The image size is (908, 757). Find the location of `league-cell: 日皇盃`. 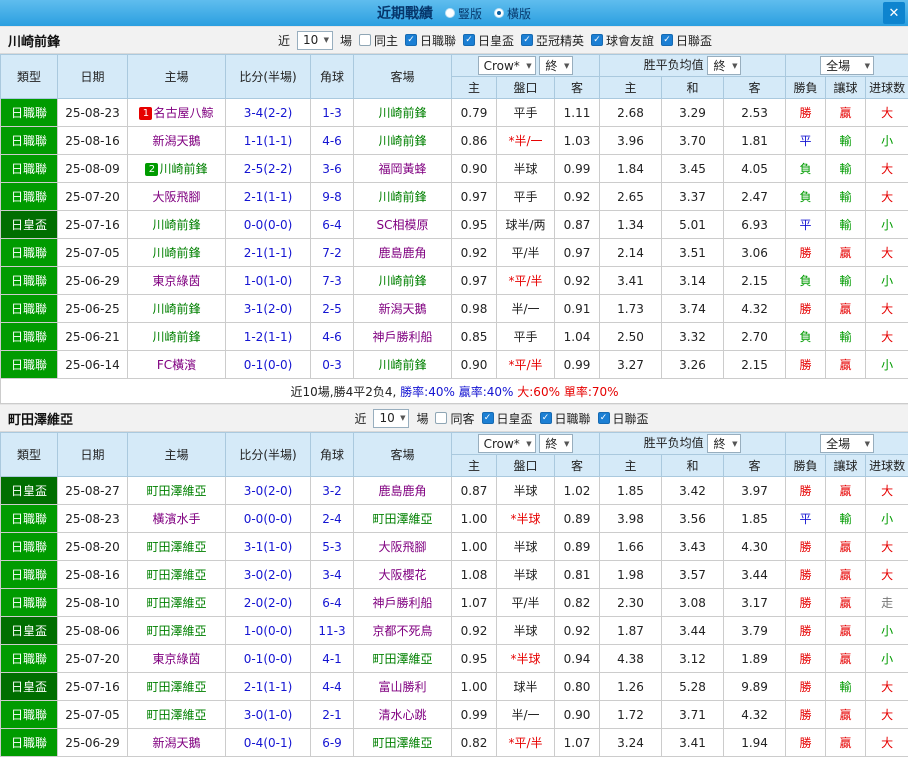

league-cell: 日皇盃 is located at coordinates (29, 631).